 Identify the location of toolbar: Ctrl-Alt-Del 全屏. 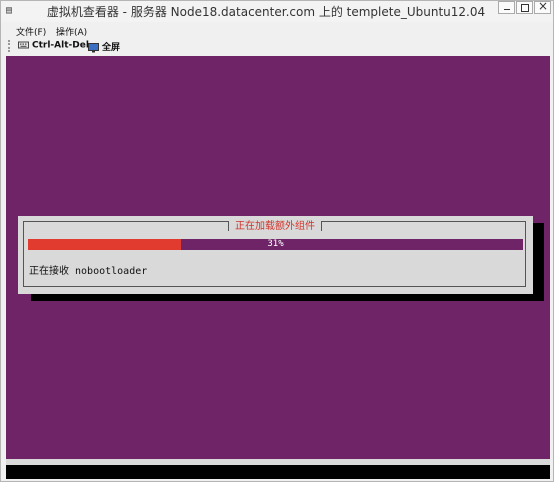
(277, 46).